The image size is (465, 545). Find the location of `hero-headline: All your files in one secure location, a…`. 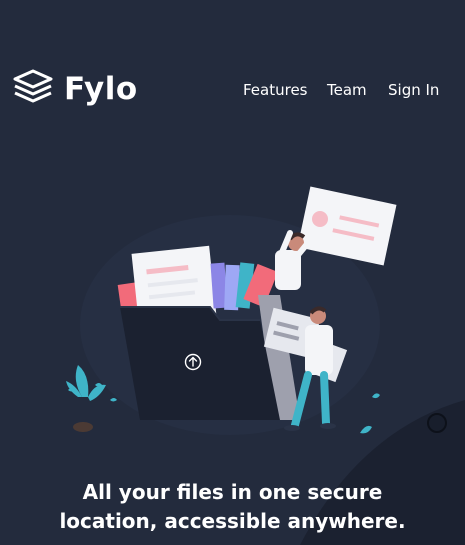

hero-headline: All your files in one secure location, a… is located at coordinates (232, 507).